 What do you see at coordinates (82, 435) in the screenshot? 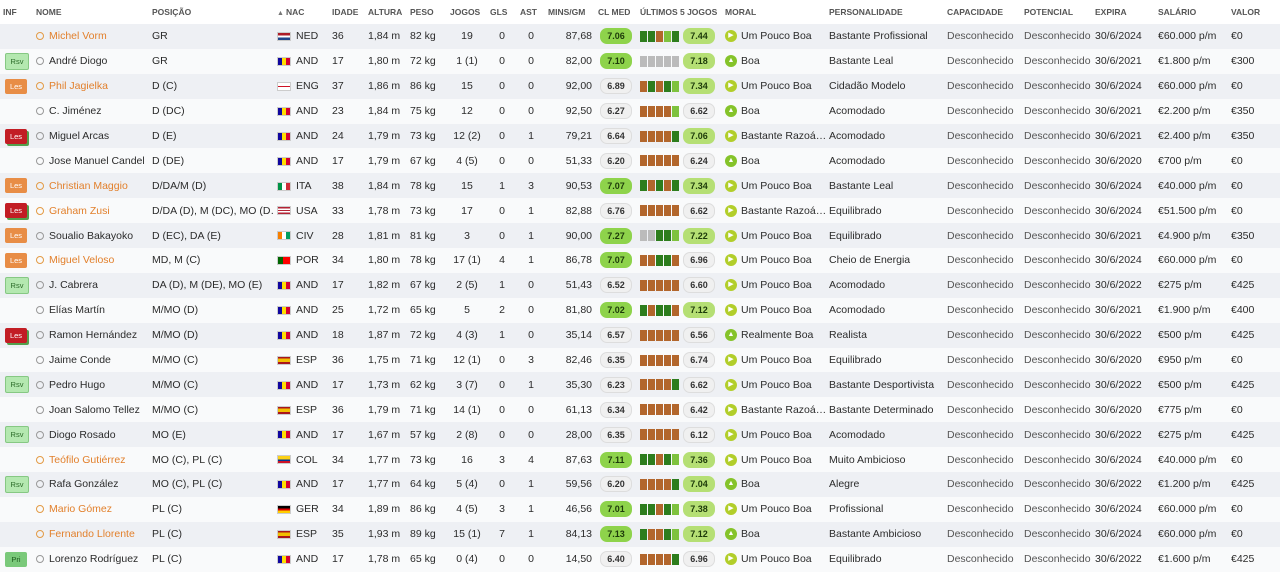
I see `player-name: Diogo Rosado` at bounding box center [82, 435].